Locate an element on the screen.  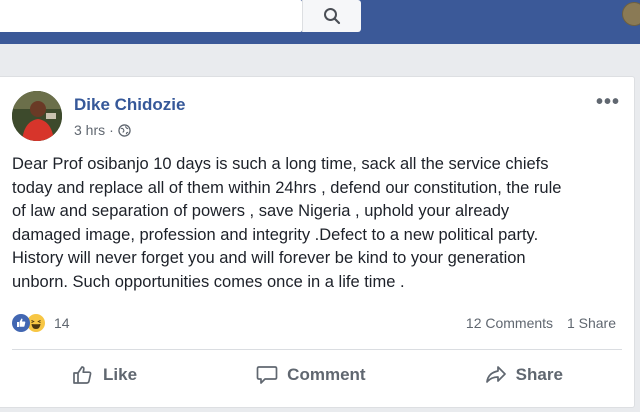
post-meta: 3 hrs · is located at coordinates (102, 130).